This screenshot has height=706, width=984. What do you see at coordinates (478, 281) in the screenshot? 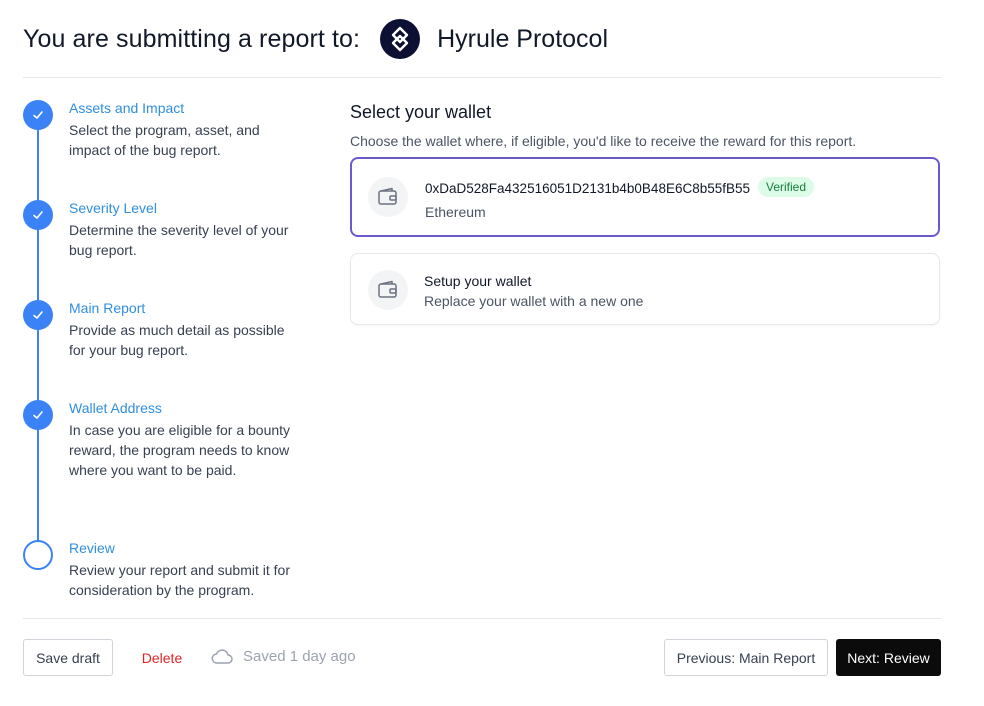
I see `setup-wallet-title: Setup your wallet` at bounding box center [478, 281].